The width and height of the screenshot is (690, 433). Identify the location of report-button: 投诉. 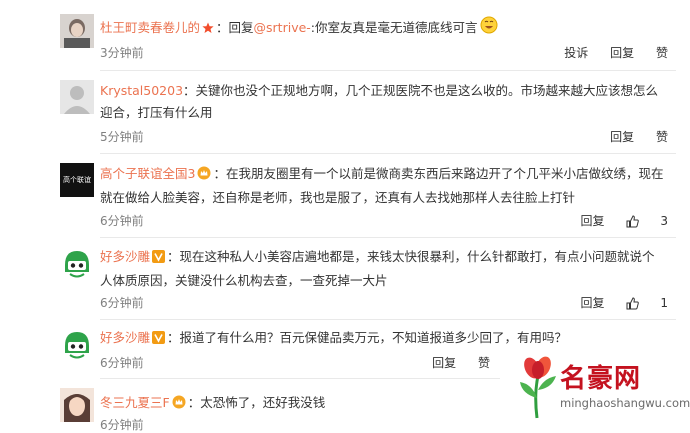
(576, 52).